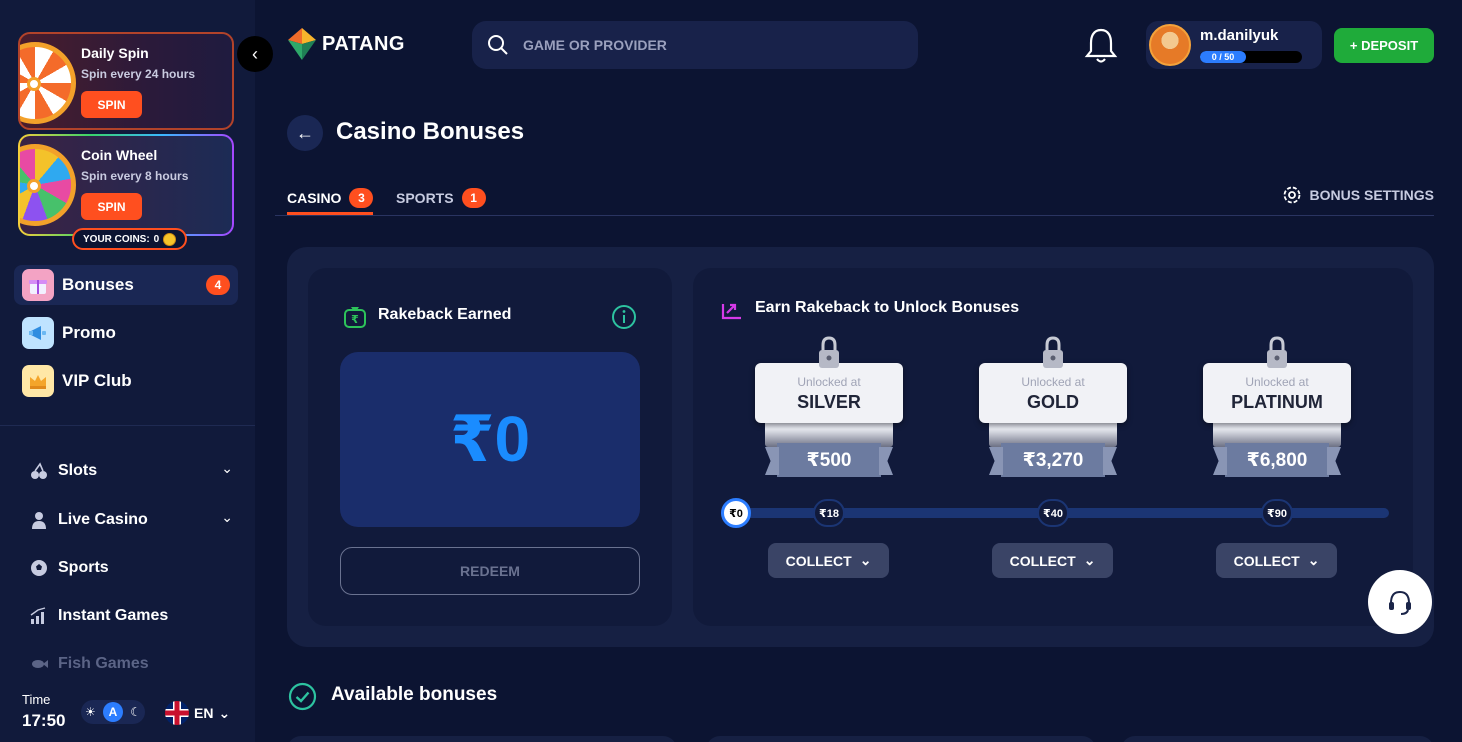 The image size is (1462, 742). I want to click on tier-label-box: Unlocked at PLATINUM, so click(1277, 393).